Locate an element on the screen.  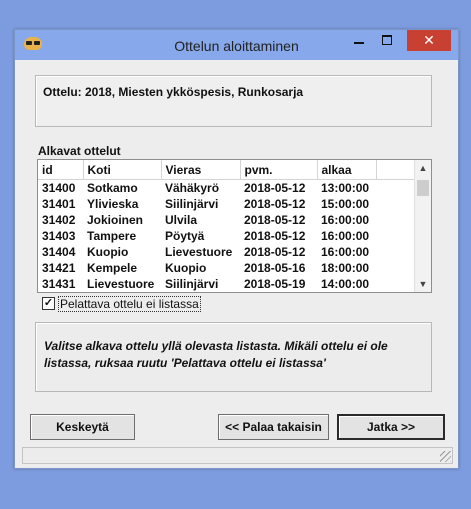
column-header-alkaa: alkaa is located at coordinates (347, 170).